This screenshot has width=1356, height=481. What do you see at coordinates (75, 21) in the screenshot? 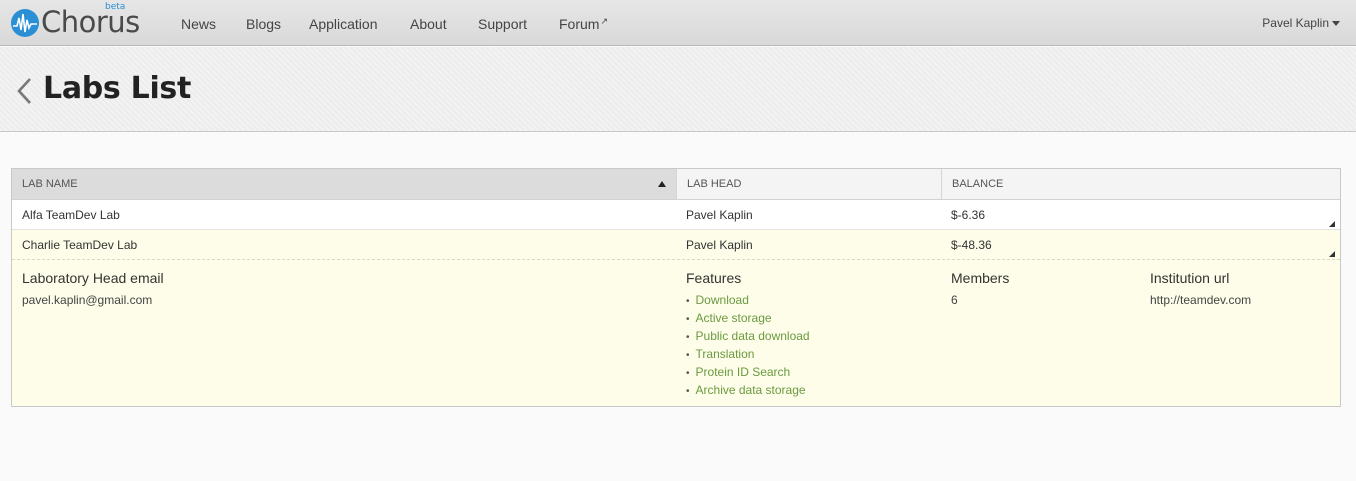
I see `chorus-logo: Chorus beta` at bounding box center [75, 21].